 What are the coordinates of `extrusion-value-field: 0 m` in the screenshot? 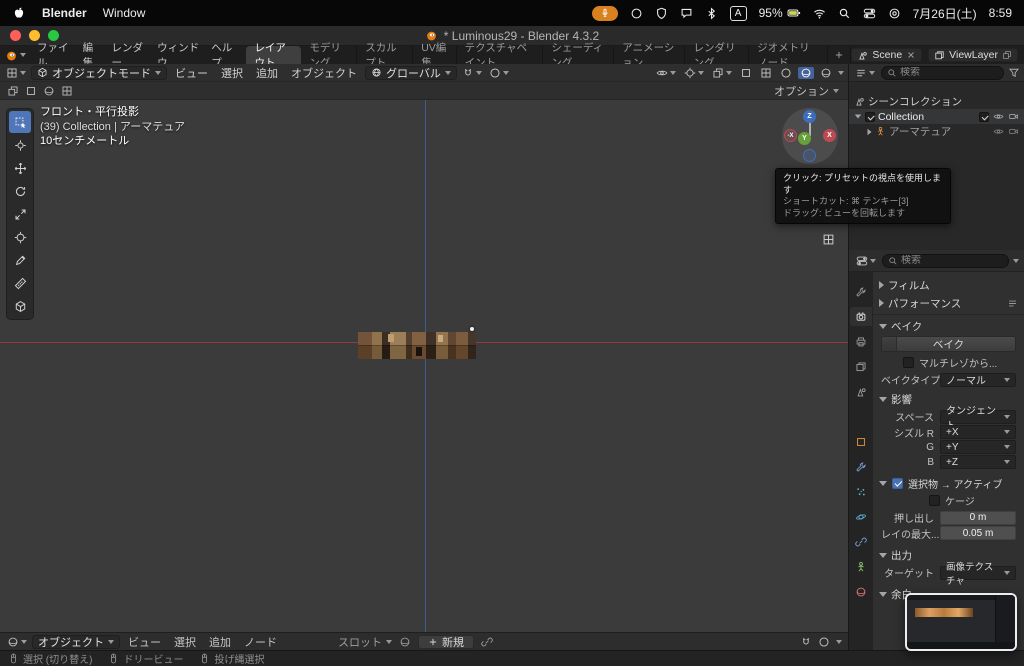 It's located at (978, 517).